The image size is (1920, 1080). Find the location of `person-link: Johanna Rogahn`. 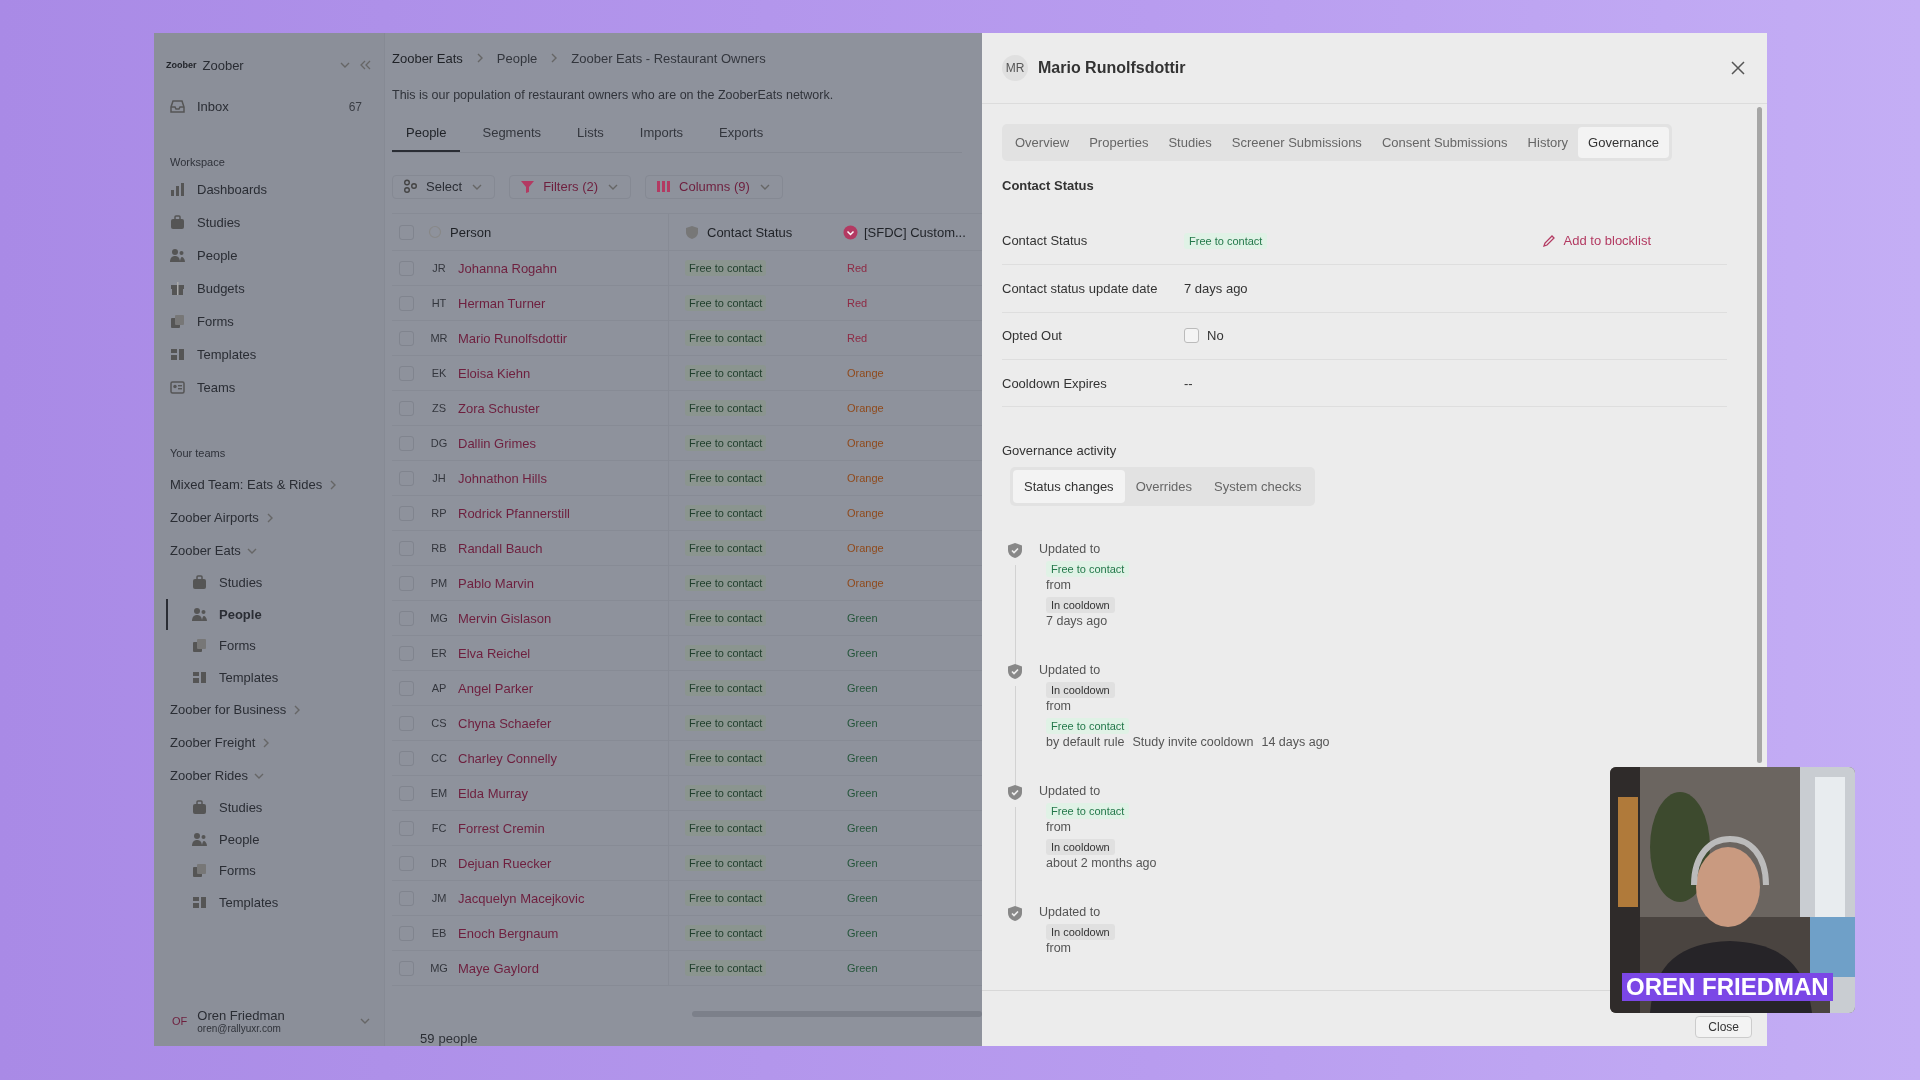

person-link: Johanna Rogahn is located at coordinates (508, 268).